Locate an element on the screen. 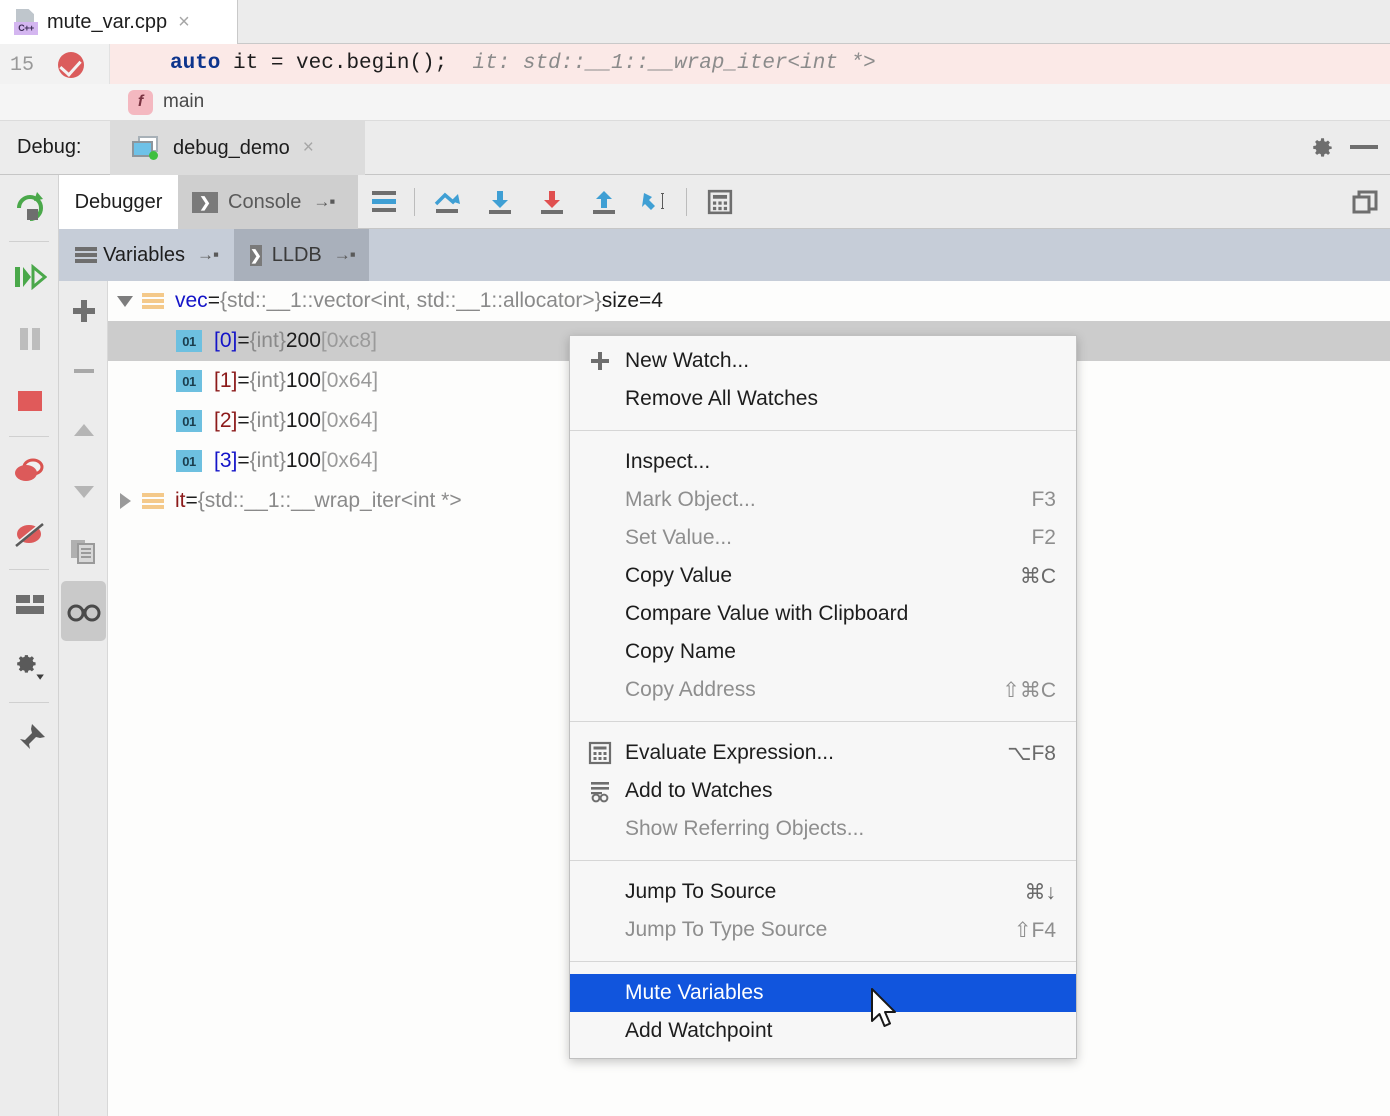  force-step-into-icon is located at coordinates (552, 202).